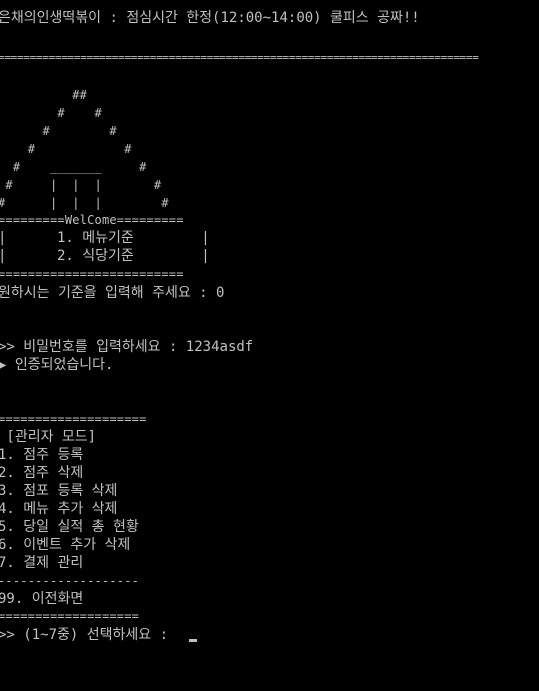 Image resolution: width=539 pixels, height=691 pixels. Describe the element at coordinates (105, 256) in the screenshot. I see `menu-option-2: | 2. 식당기준 |` at that location.